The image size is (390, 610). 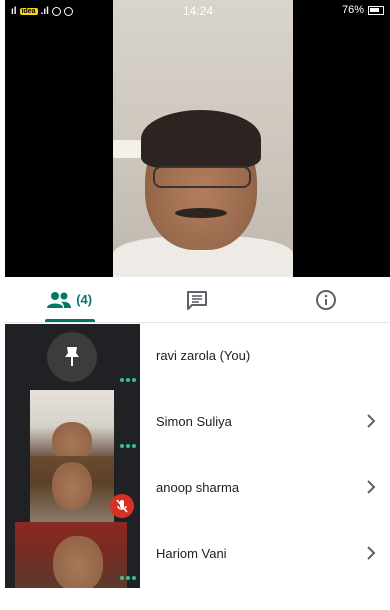 I want to click on status-bar: ıl idea .ıl 14:24 76%, so click(x=197, y=11).